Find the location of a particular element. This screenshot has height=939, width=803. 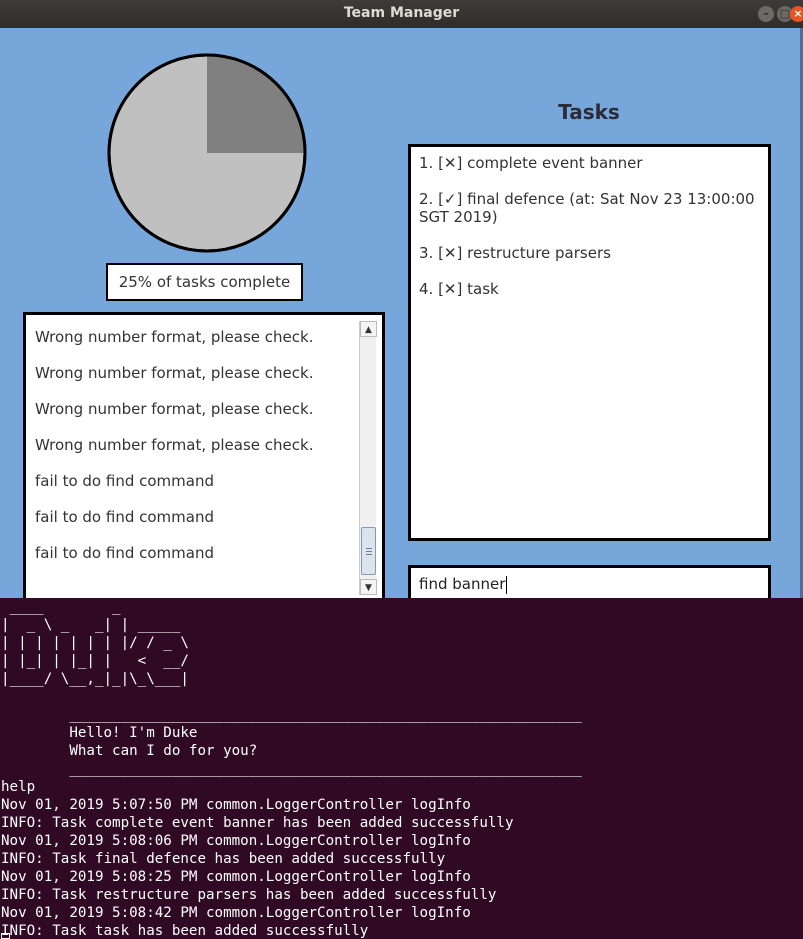

window-titlebar: Team Manager – □ × is located at coordinates (401, 14).